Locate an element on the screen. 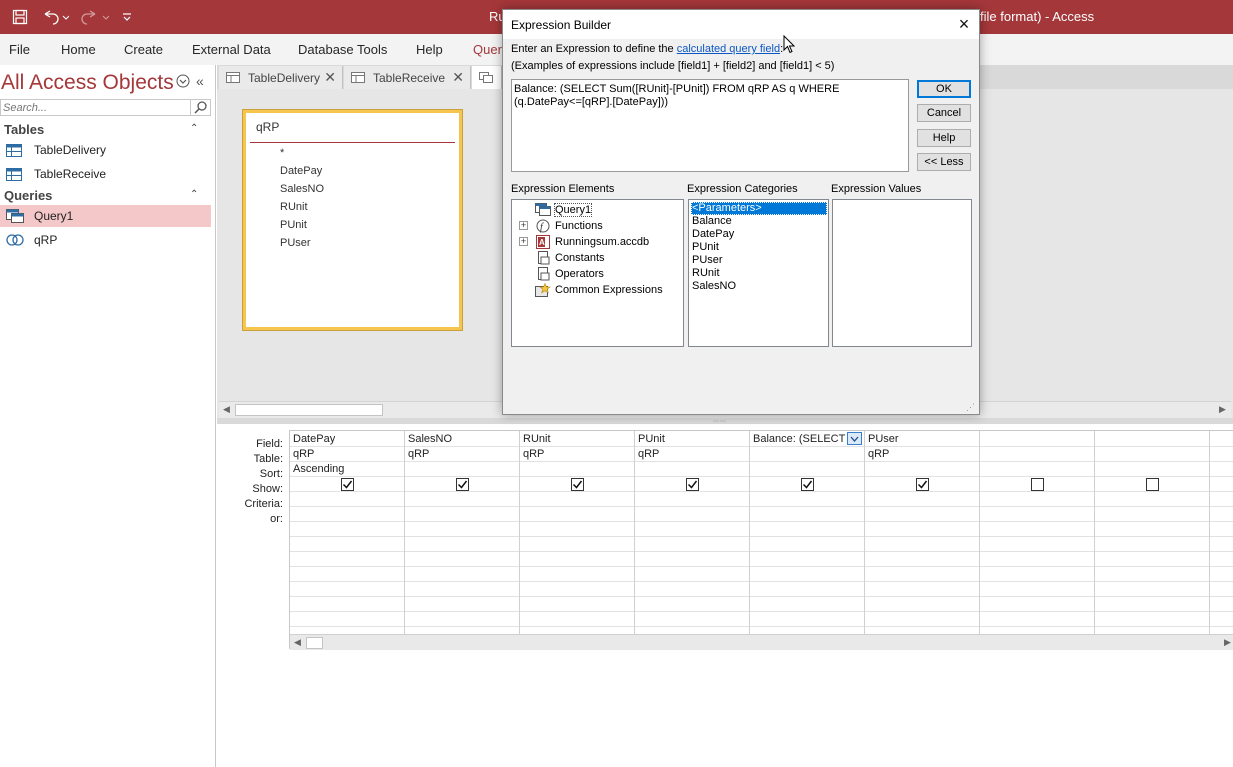 The width and height of the screenshot is (1233, 767). tree-item-constants: Constants is located at coordinates (569, 257).